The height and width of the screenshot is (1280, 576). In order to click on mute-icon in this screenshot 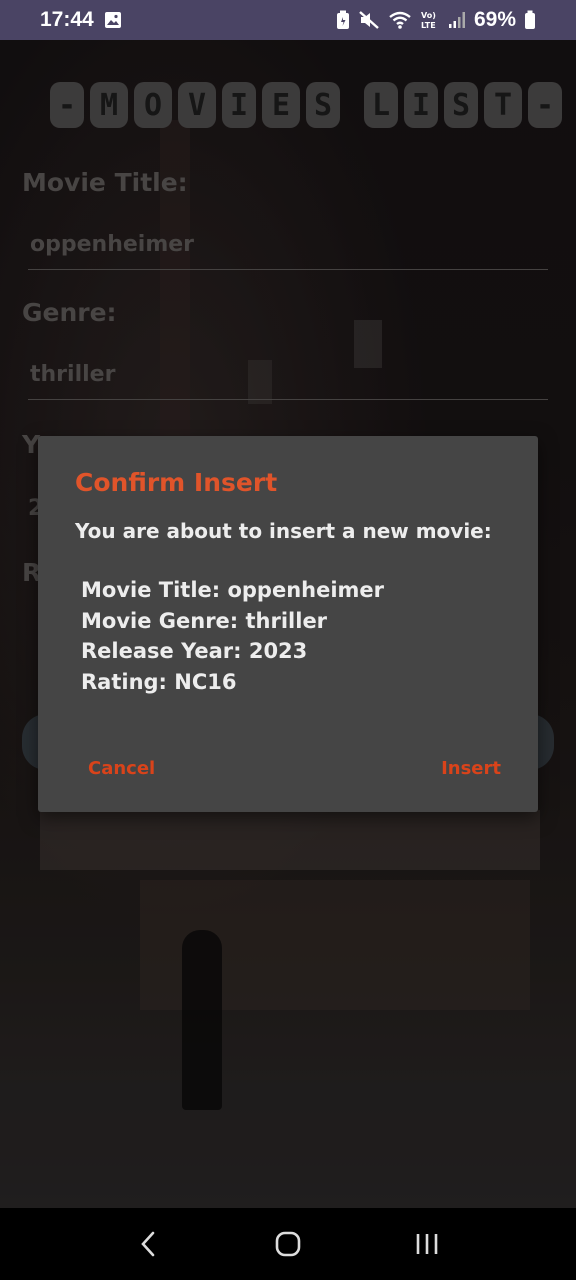, I will do `click(369, 20)`.